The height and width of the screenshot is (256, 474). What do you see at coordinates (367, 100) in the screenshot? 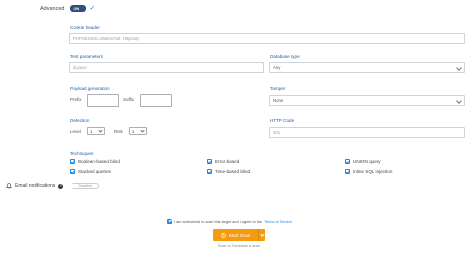
I see `tamper-select: None` at bounding box center [367, 100].